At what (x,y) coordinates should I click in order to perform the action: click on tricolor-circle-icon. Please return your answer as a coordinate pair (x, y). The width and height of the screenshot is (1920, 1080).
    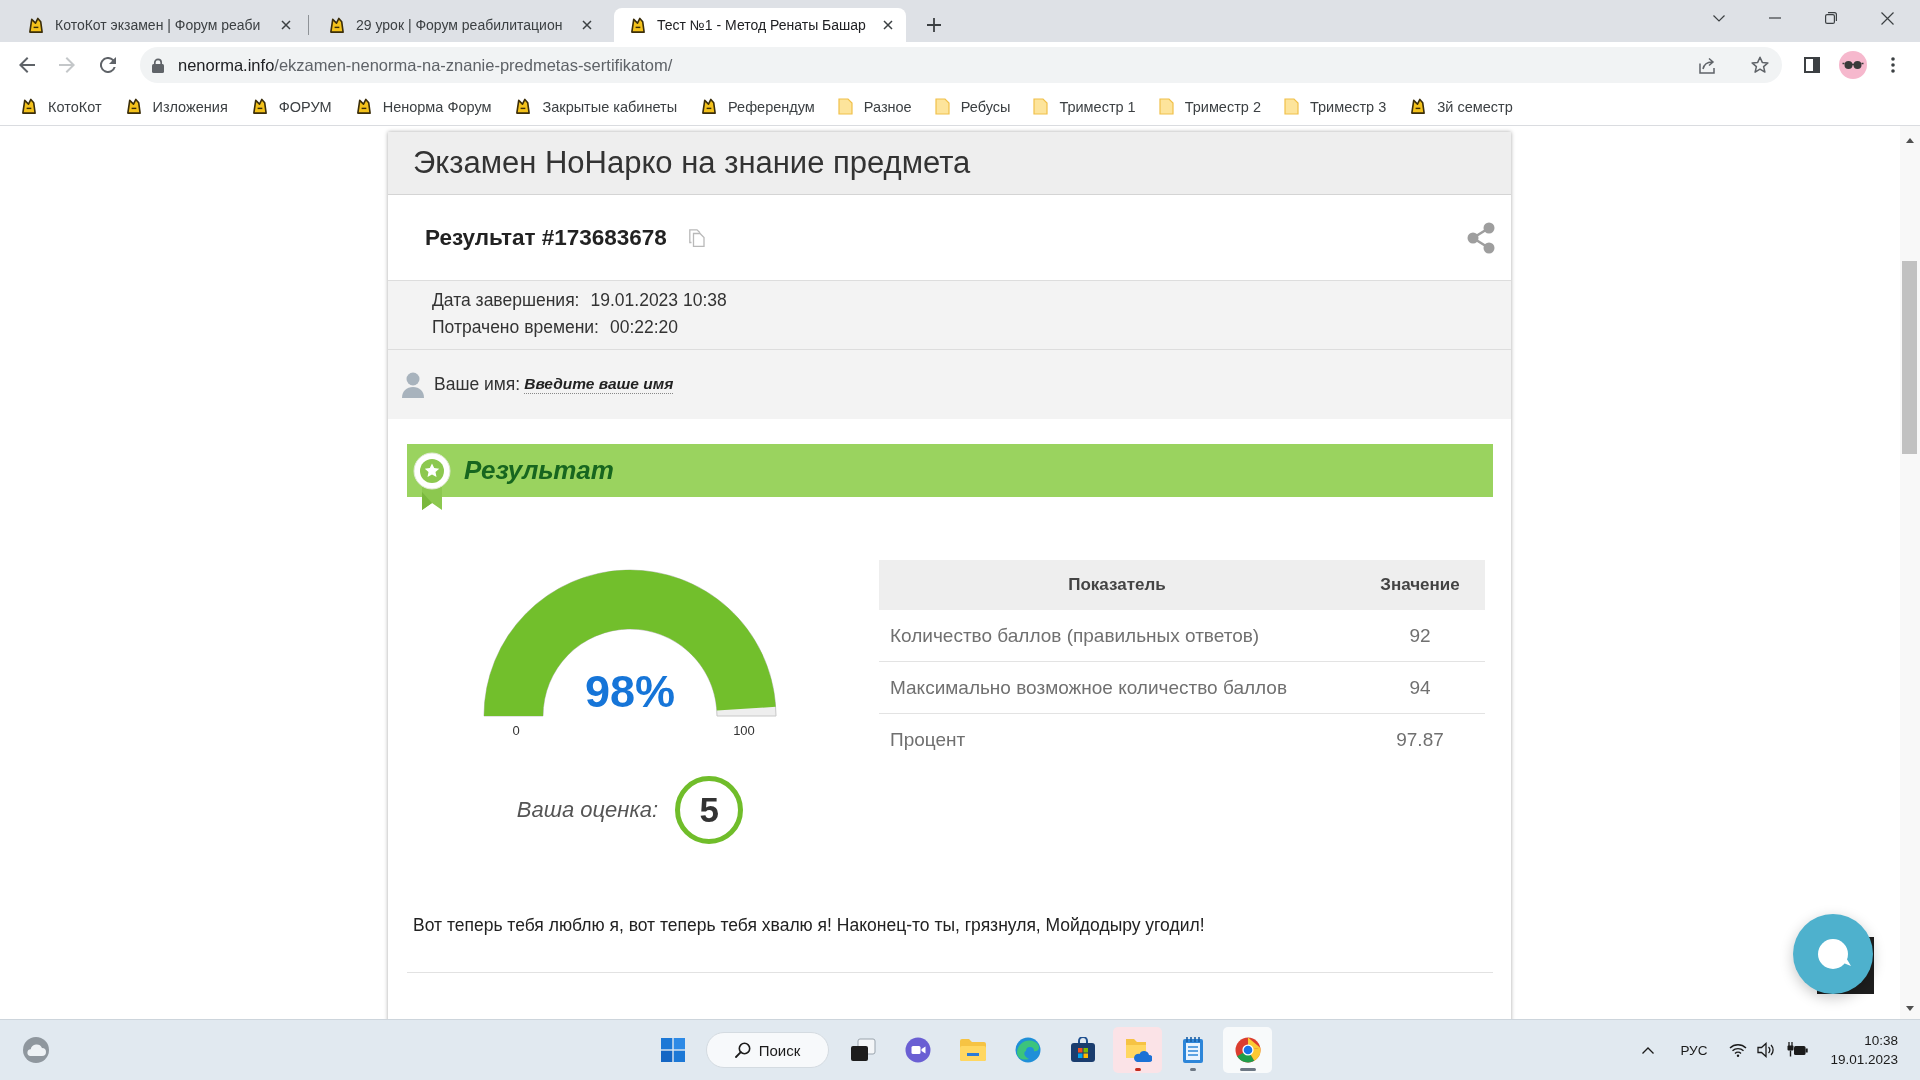
    Looking at the image, I should click on (1247, 1050).